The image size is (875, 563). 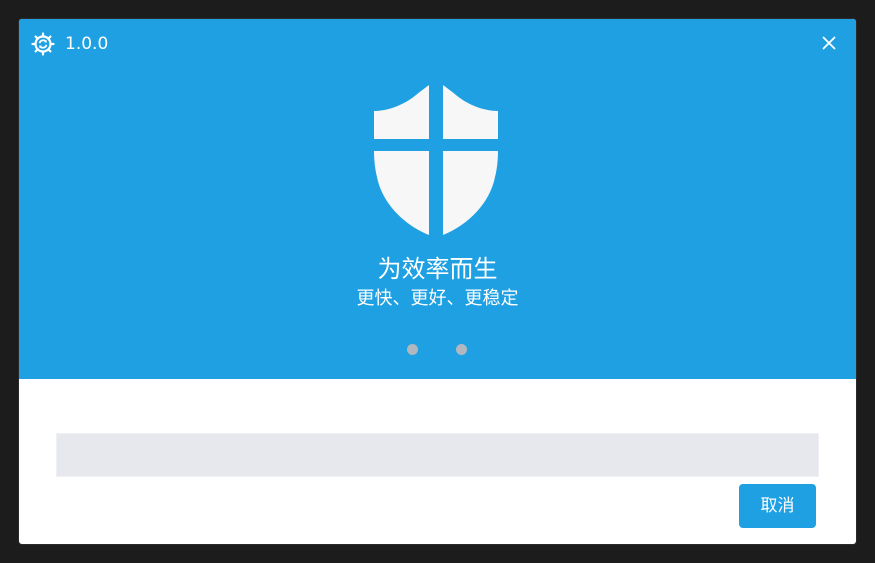 What do you see at coordinates (437, 455) in the screenshot?
I see `progress-bar` at bounding box center [437, 455].